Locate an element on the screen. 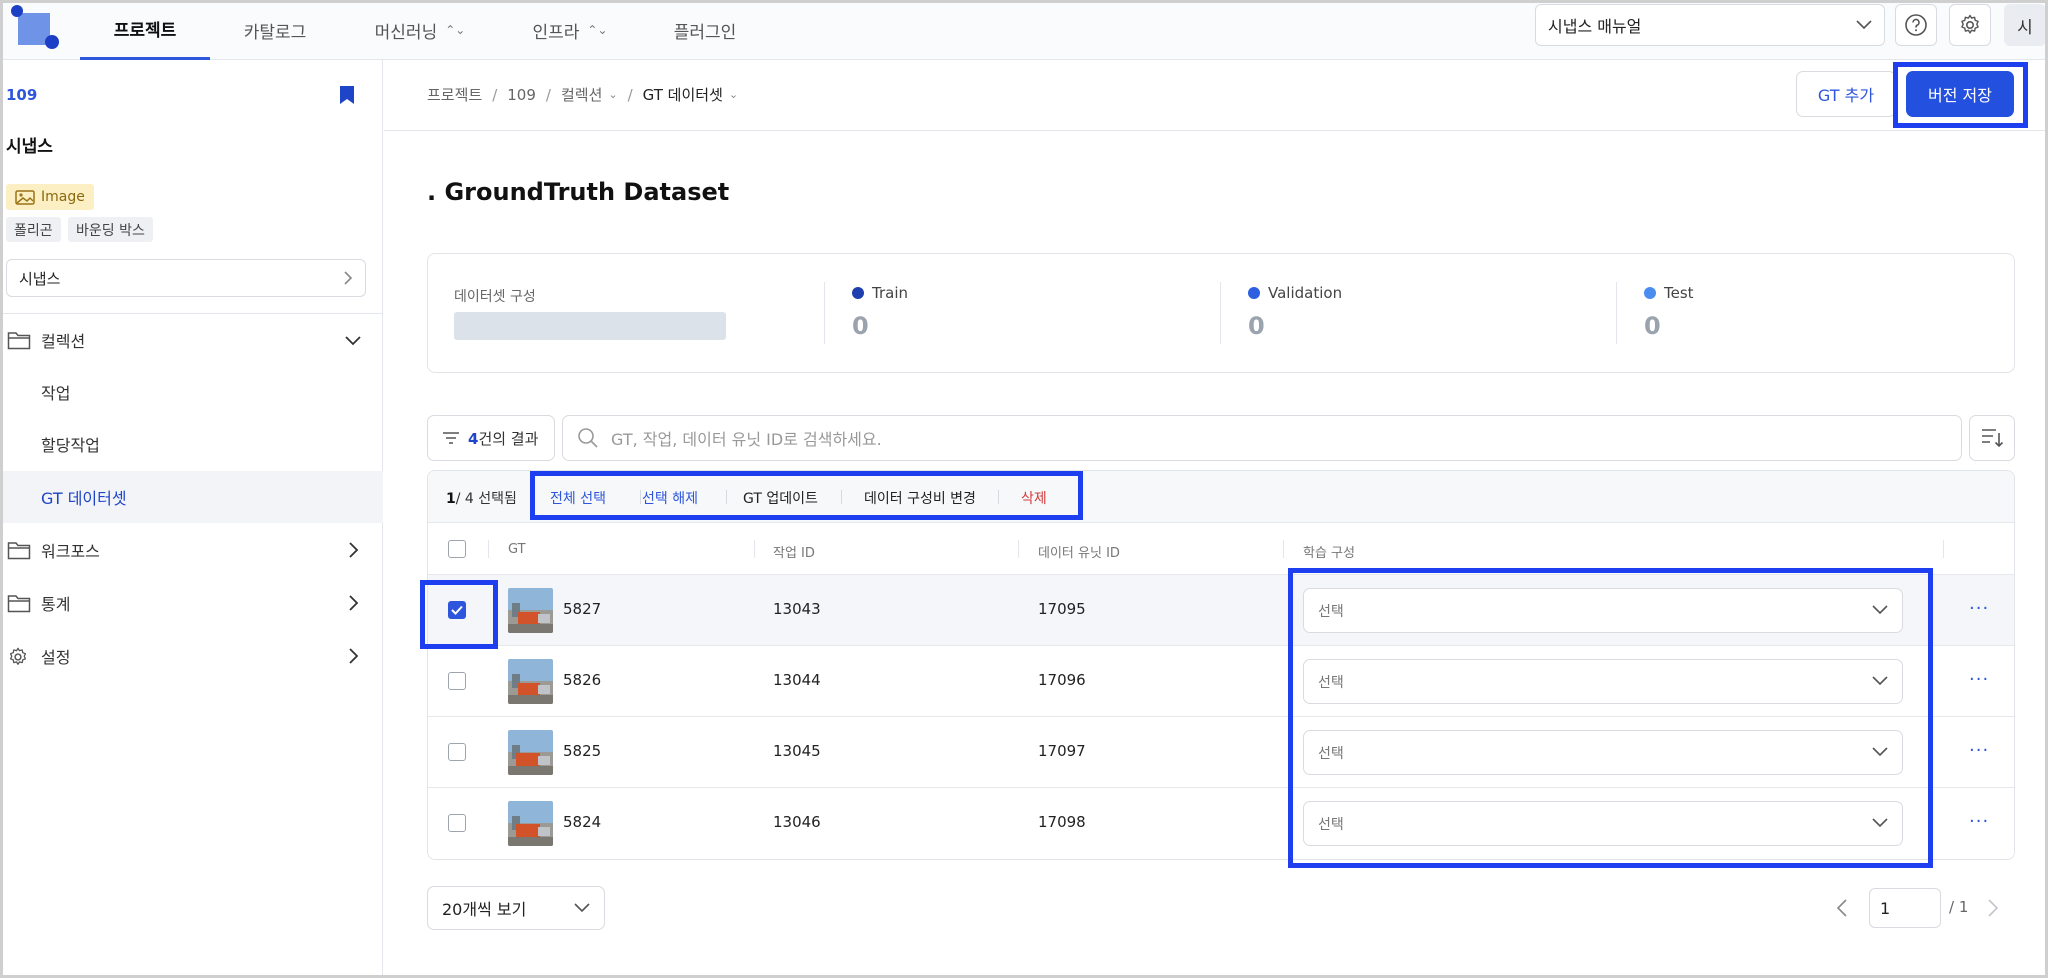 The image size is (2048, 978). breadcrumb: 프로젝트 / 109 / 컬렉션 ⌄ / GT 데이터셋 ⌄ is located at coordinates (582, 94).